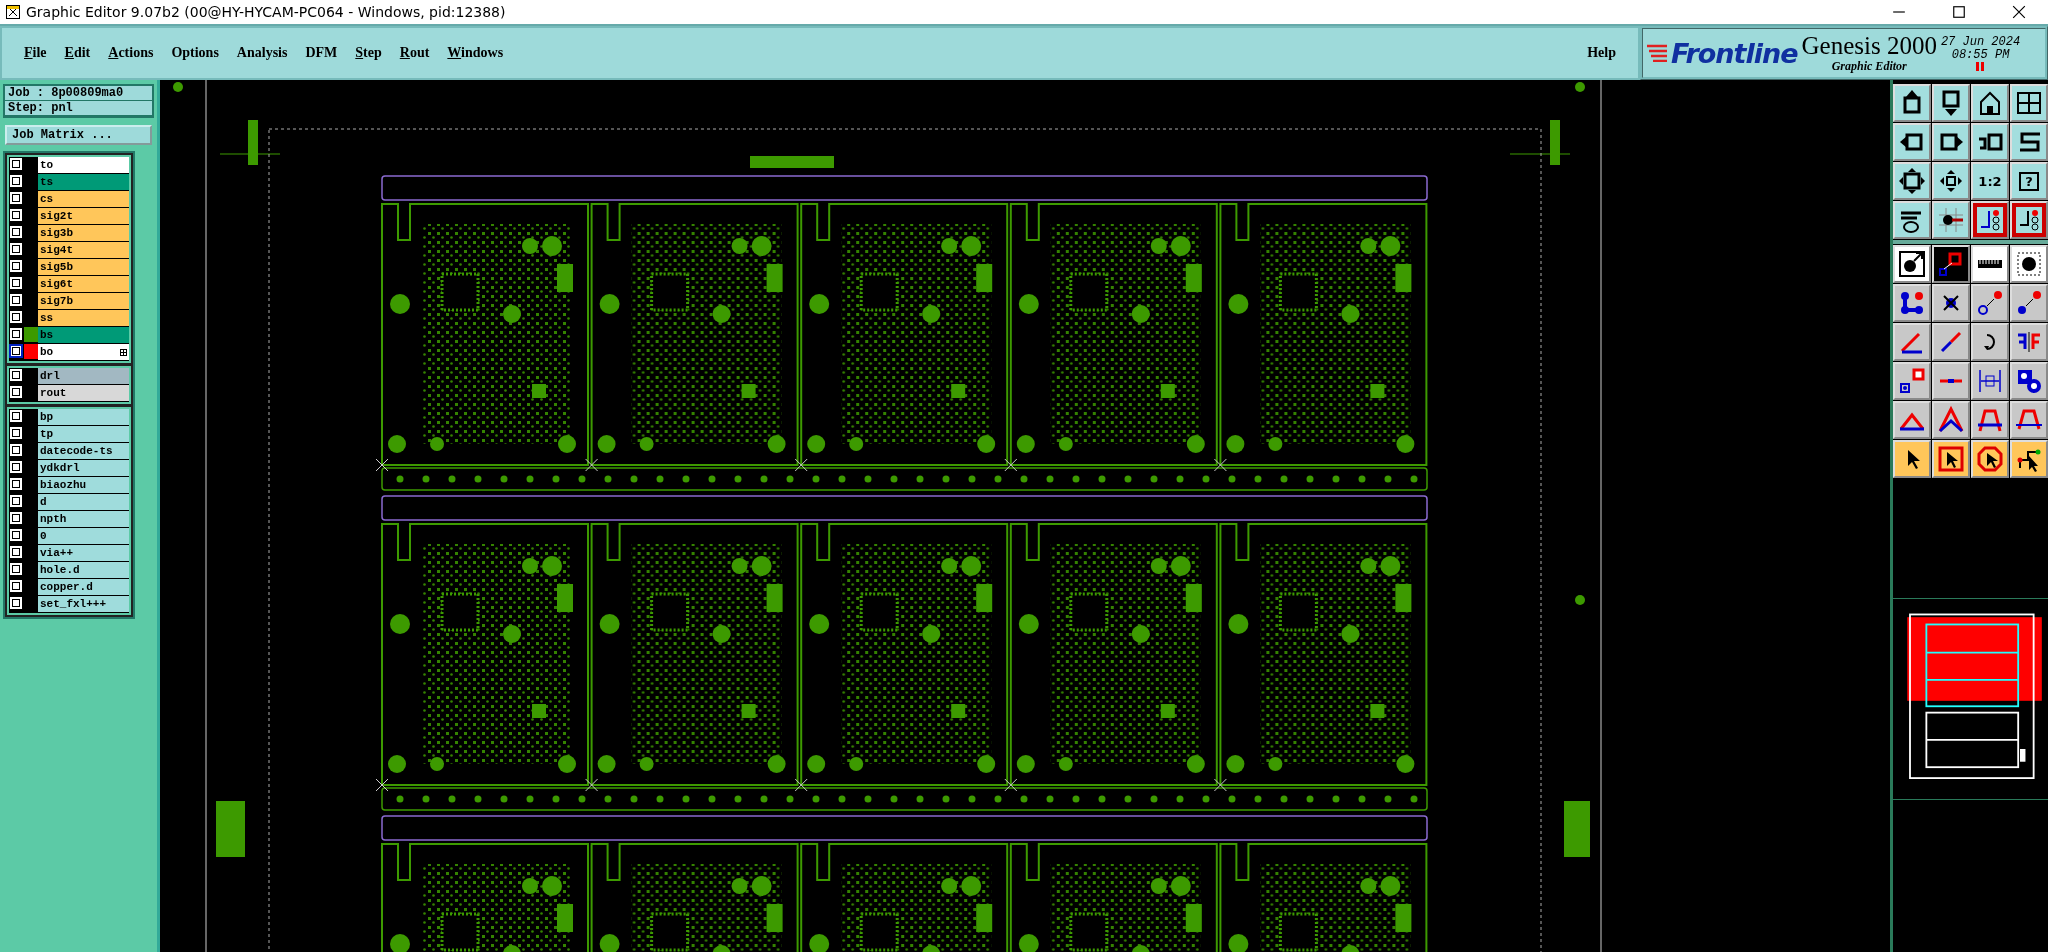 The height and width of the screenshot is (952, 2048). Describe the element at coordinates (83, 393) in the screenshot. I see `layer-name: rout` at that location.